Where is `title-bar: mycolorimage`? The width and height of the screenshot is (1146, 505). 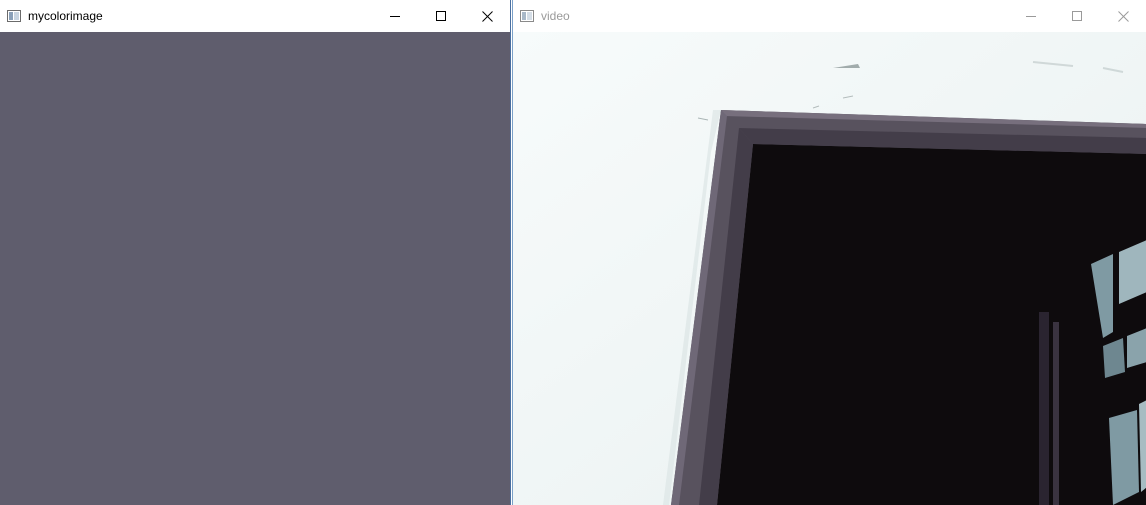
title-bar: mycolorimage is located at coordinates (255, 16).